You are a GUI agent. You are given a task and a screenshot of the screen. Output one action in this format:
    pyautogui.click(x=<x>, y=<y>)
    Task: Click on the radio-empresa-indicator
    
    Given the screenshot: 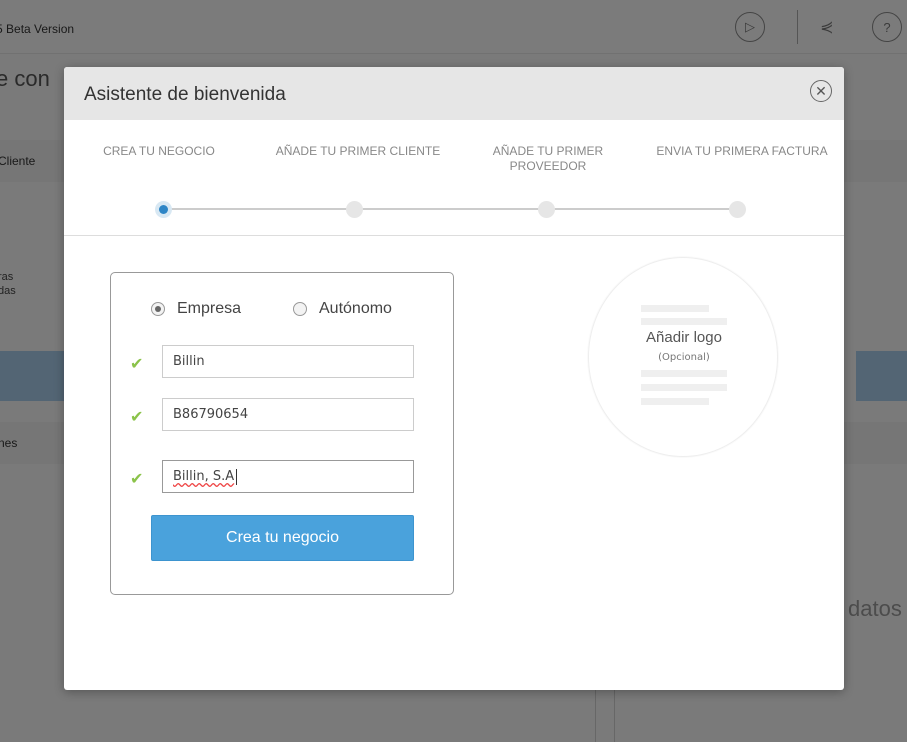 What is the action you would take?
    pyautogui.click(x=158, y=309)
    